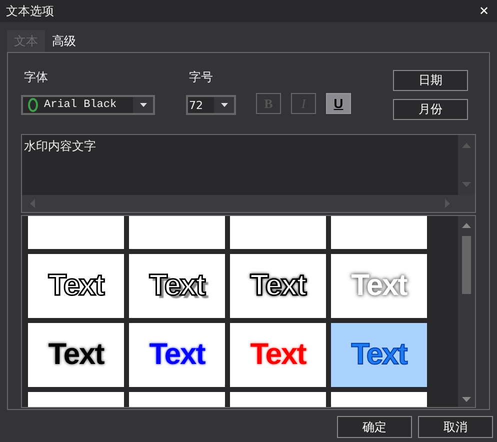 The height and width of the screenshot is (442, 497). What do you see at coordinates (430, 109) in the screenshot?
I see `insert-button: 月份` at bounding box center [430, 109].